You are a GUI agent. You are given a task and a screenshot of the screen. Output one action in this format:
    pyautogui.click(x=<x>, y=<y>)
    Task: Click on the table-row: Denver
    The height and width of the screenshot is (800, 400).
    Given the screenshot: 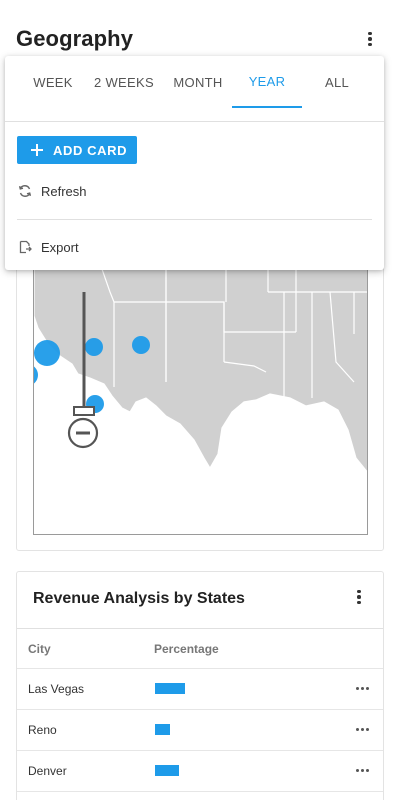 What is the action you would take?
    pyautogui.click(x=200, y=770)
    